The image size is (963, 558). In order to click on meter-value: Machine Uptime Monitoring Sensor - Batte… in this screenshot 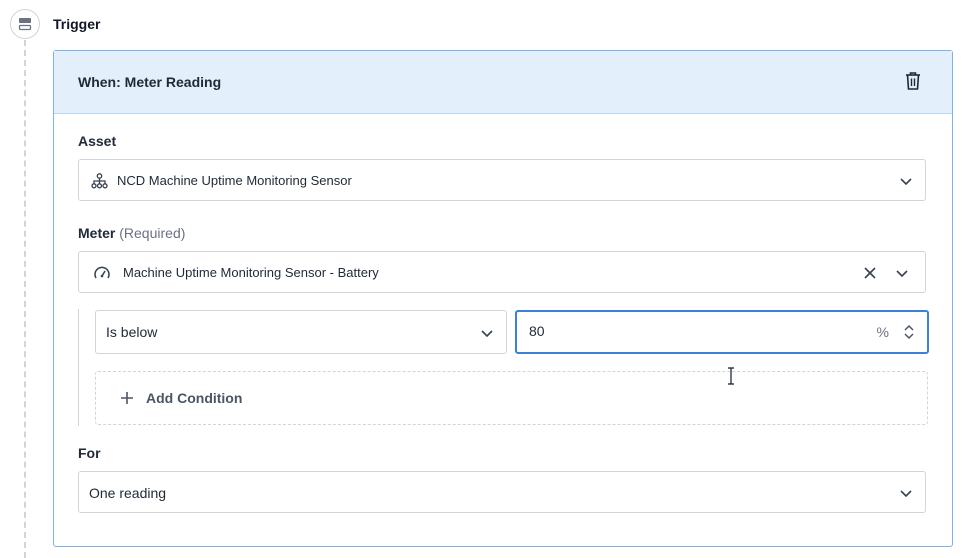, I will do `click(251, 272)`.